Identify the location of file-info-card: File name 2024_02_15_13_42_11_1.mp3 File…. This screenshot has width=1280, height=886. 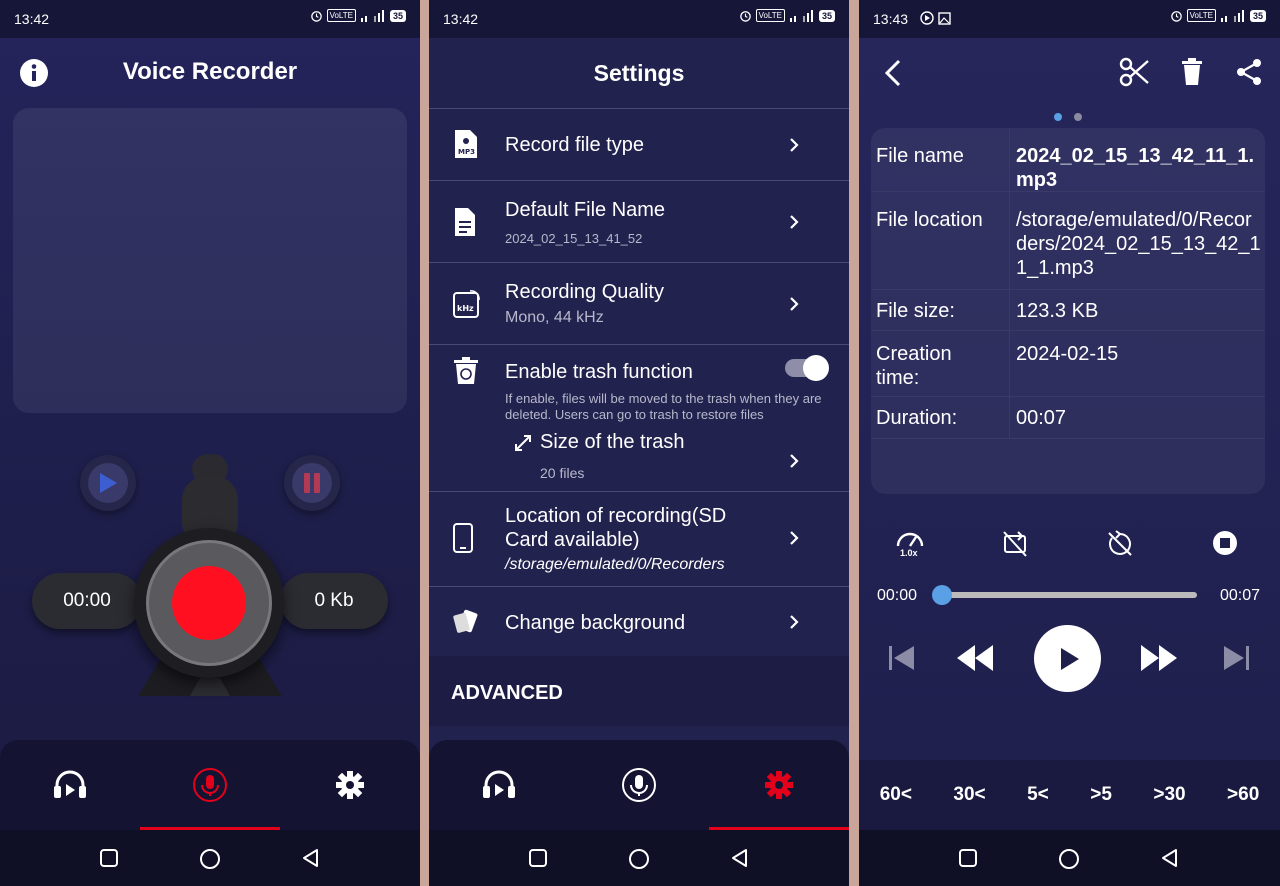
(1068, 311).